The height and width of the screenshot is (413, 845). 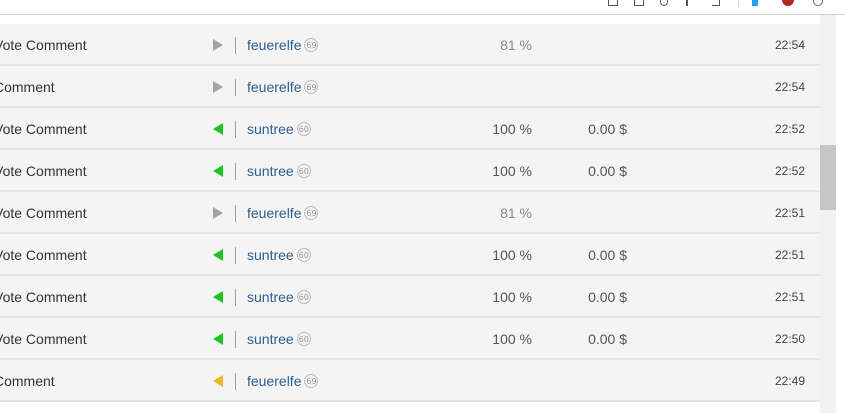 What do you see at coordinates (789, 381) in the screenshot?
I see `timestamp: 22:49` at bounding box center [789, 381].